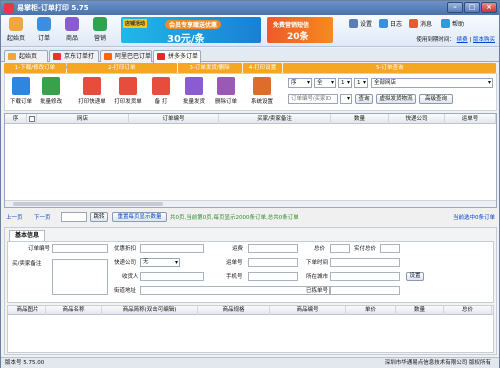 The image size is (500, 368). What do you see at coordinates (365, 262) in the screenshot?
I see `order-time-field` at bounding box center [365, 262].